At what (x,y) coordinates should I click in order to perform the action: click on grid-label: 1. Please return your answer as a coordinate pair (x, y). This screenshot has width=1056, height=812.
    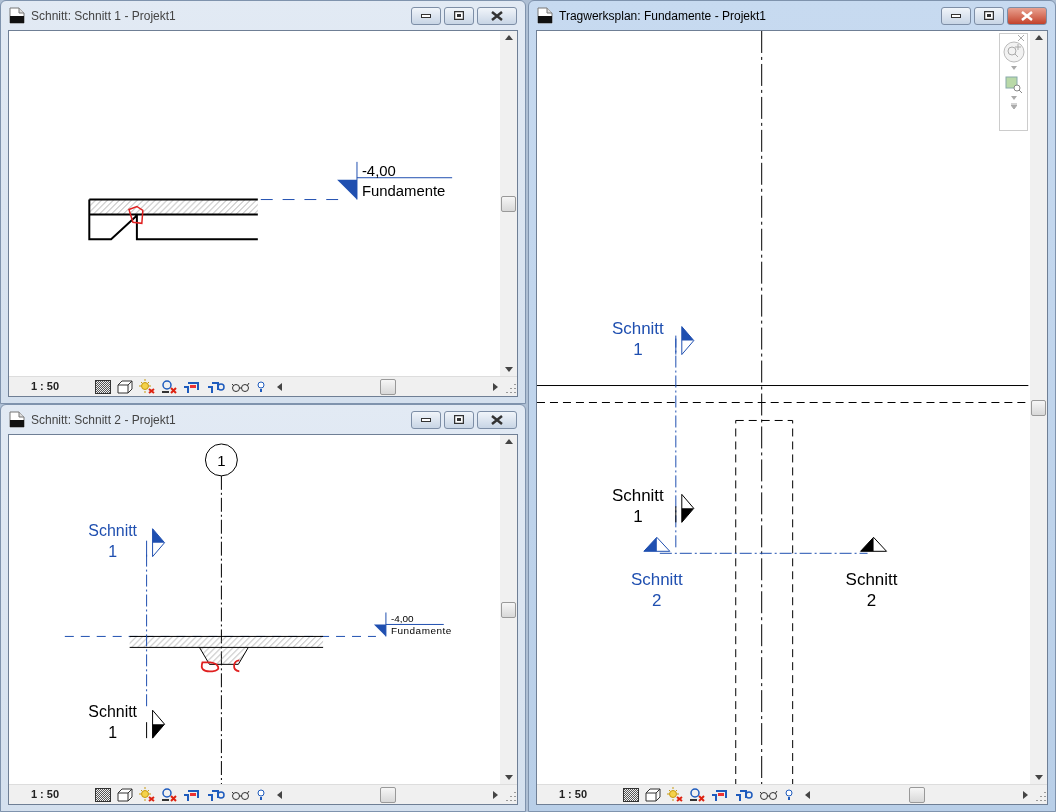
    Looking at the image, I should click on (221, 460).